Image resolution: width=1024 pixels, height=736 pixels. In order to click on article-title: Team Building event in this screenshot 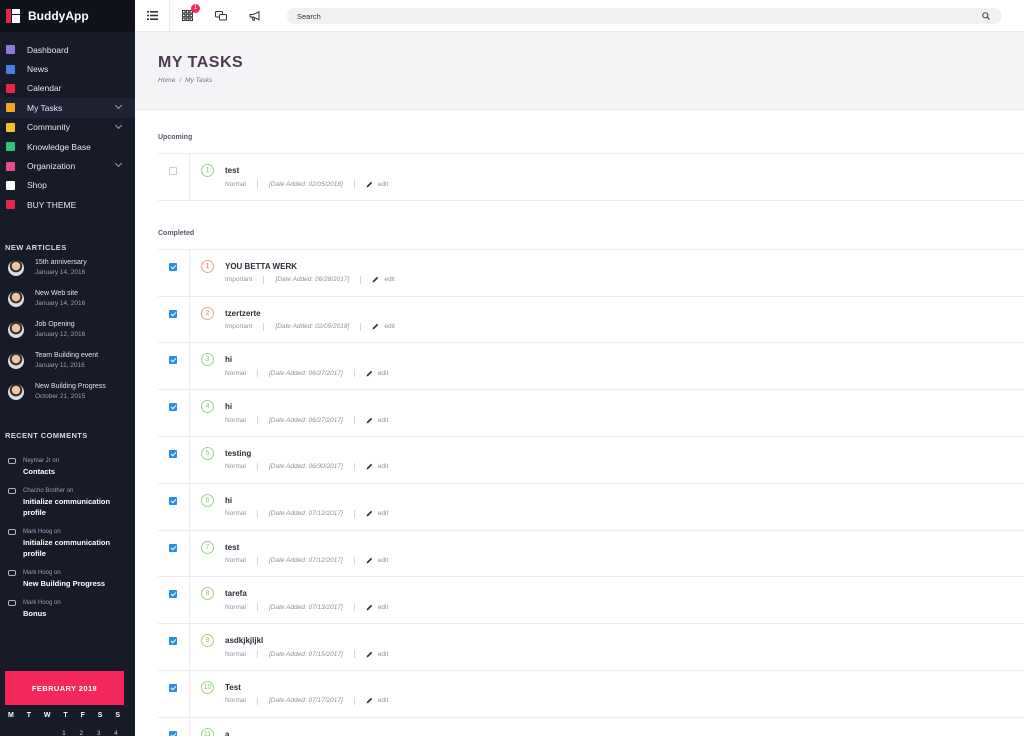, I will do `click(66, 356)`.